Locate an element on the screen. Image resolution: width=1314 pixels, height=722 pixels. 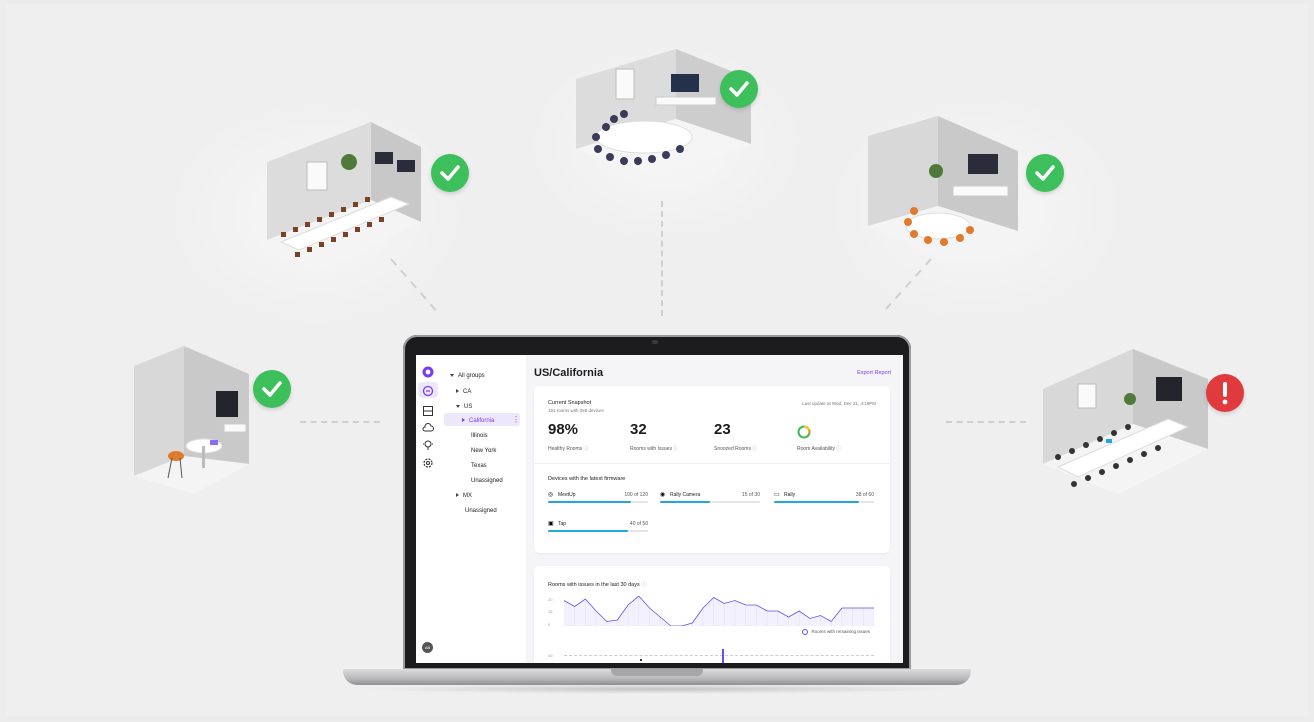
status-error-icon is located at coordinates (1225, 393).